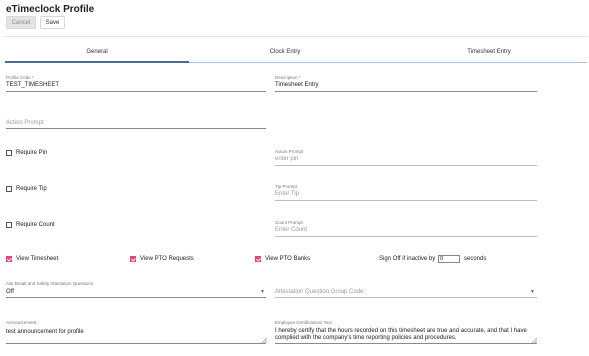  I want to click on ask-break-underline, so click(136, 297).